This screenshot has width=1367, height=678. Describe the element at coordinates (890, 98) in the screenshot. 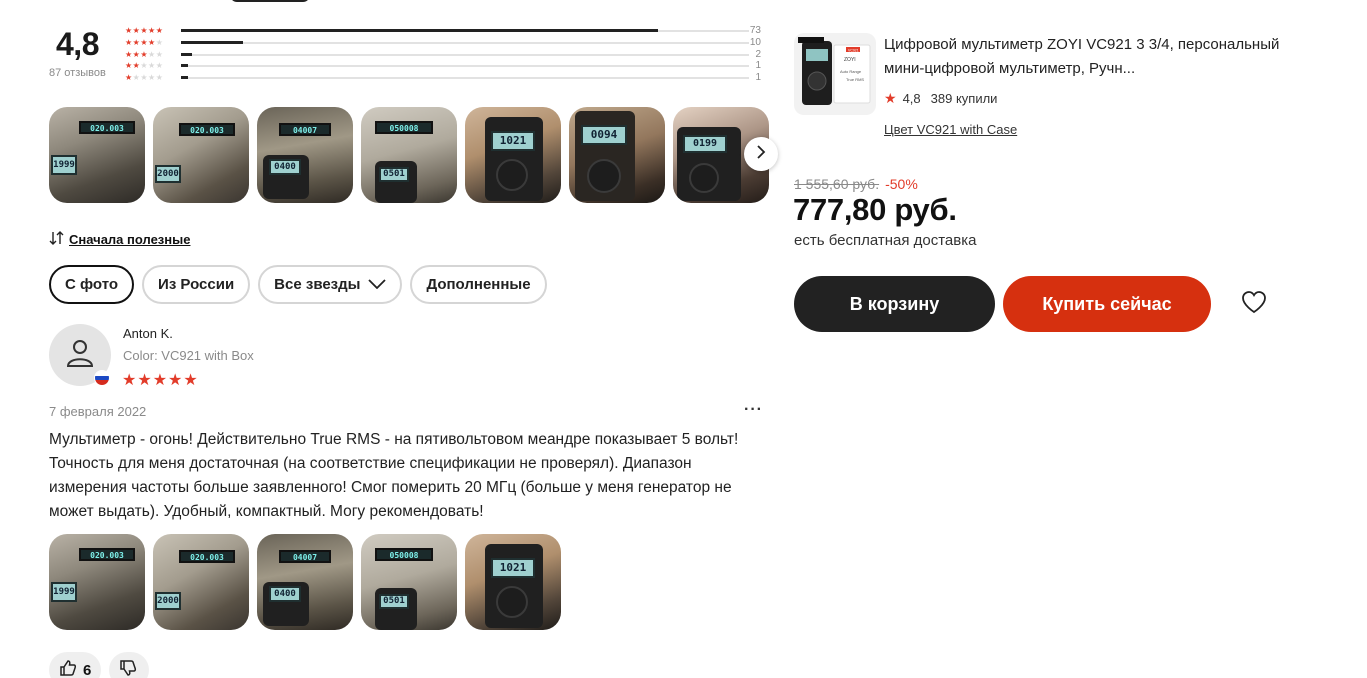

I see `star-icon: ★` at that location.